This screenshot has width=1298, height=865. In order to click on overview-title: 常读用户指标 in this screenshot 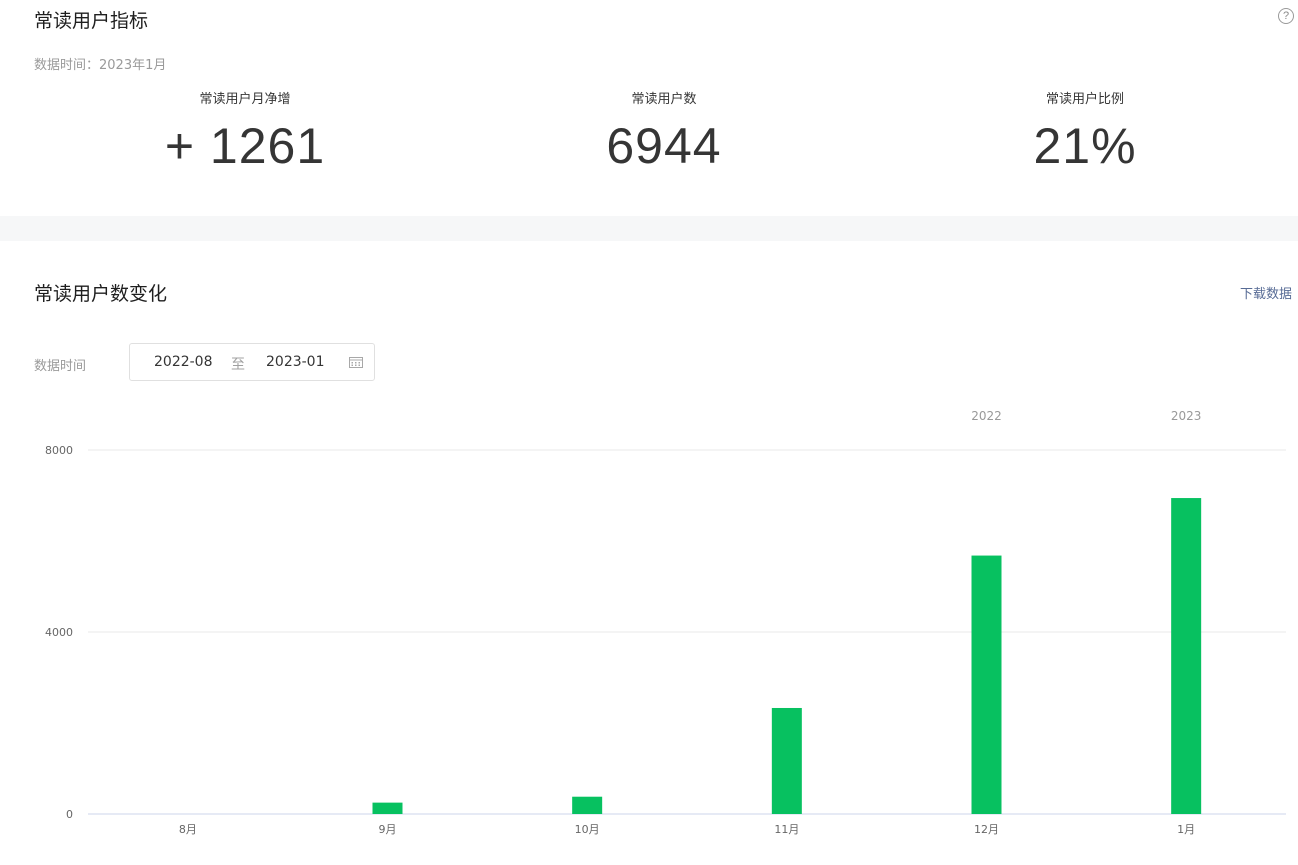, I will do `click(91, 21)`.